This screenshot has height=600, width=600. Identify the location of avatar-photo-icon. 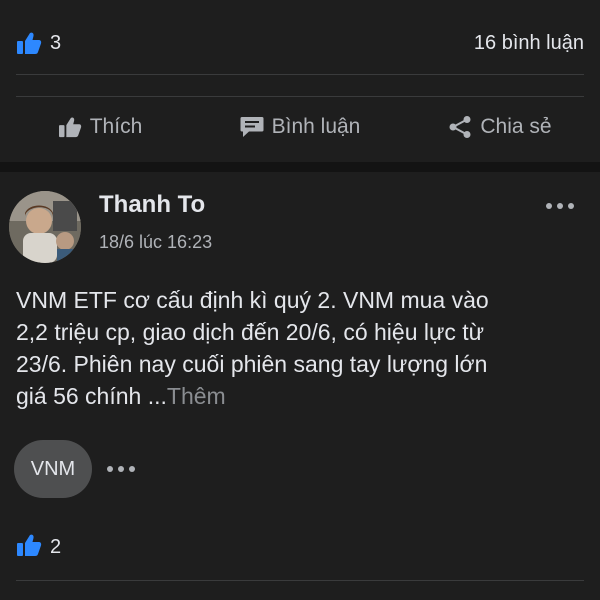
(45, 227).